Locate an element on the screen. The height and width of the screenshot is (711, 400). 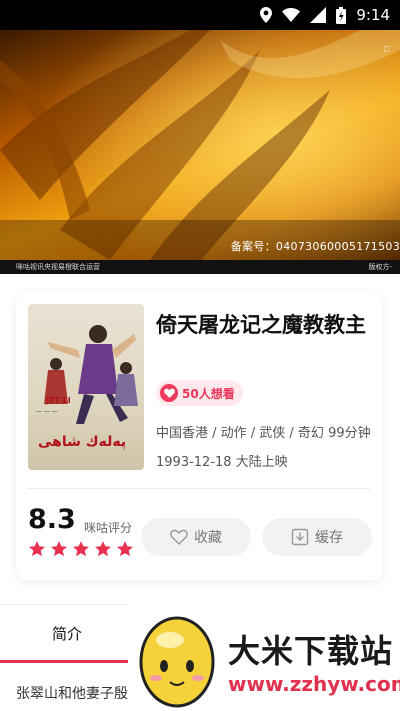
want-to-watch-badge: 50人想看 is located at coordinates (199, 393).